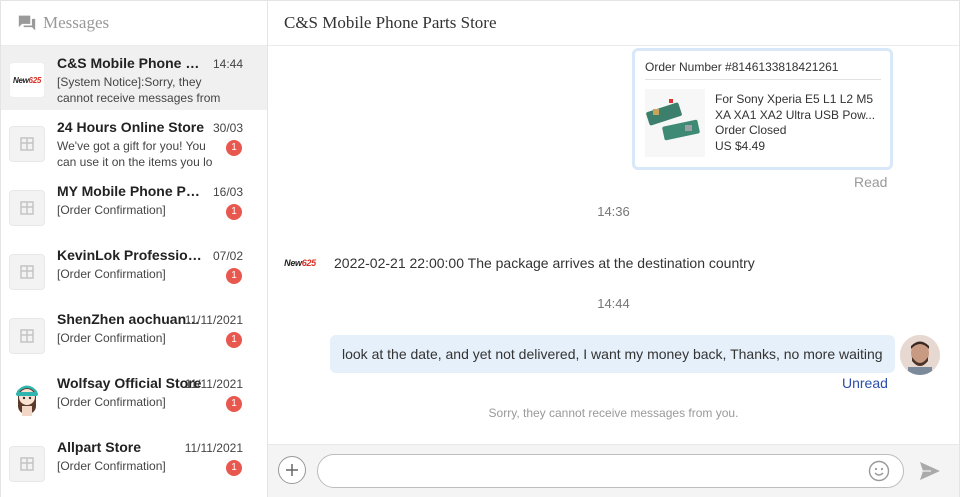 Image resolution: width=960 pixels, height=497 pixels. I want to click on divider, so click(763, 79).